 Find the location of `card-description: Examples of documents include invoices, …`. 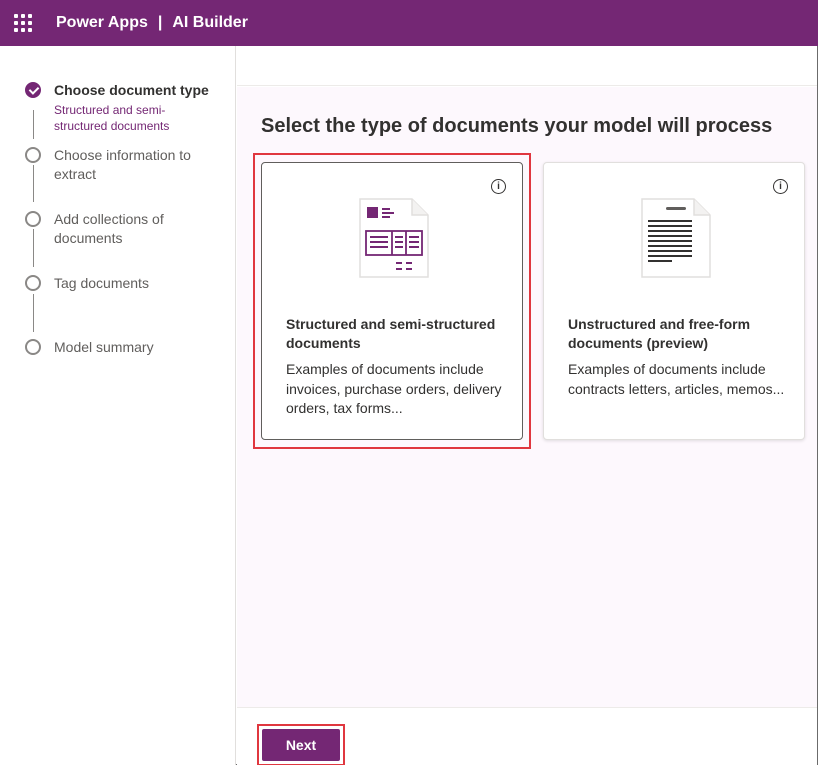

card-description: Examples of documents include invoices, … is located at coordinates (394, 388).